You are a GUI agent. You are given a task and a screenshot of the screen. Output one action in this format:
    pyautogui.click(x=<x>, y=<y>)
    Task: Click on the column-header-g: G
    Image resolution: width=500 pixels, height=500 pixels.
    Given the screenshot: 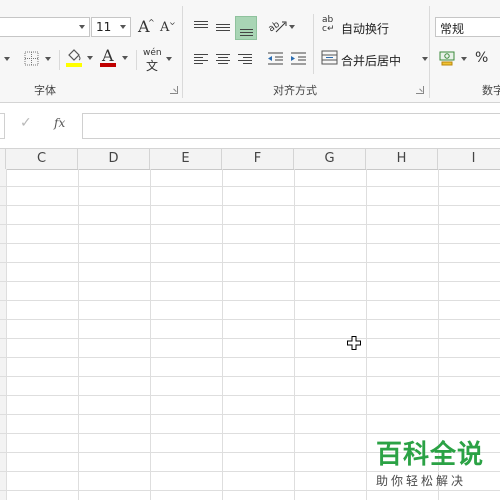 What is the action you would take?
    pyautogui.click(x=330, y=159)
    